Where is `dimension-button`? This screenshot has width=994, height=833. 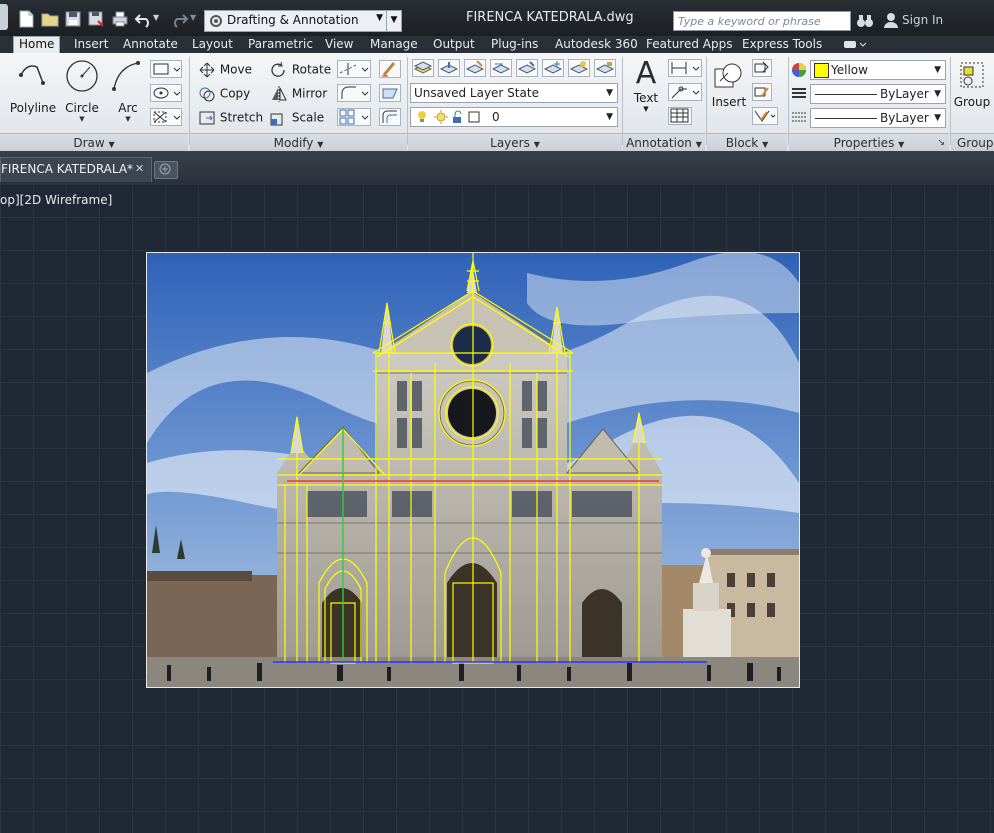
dimension-button is located at coordinates (685, 68).